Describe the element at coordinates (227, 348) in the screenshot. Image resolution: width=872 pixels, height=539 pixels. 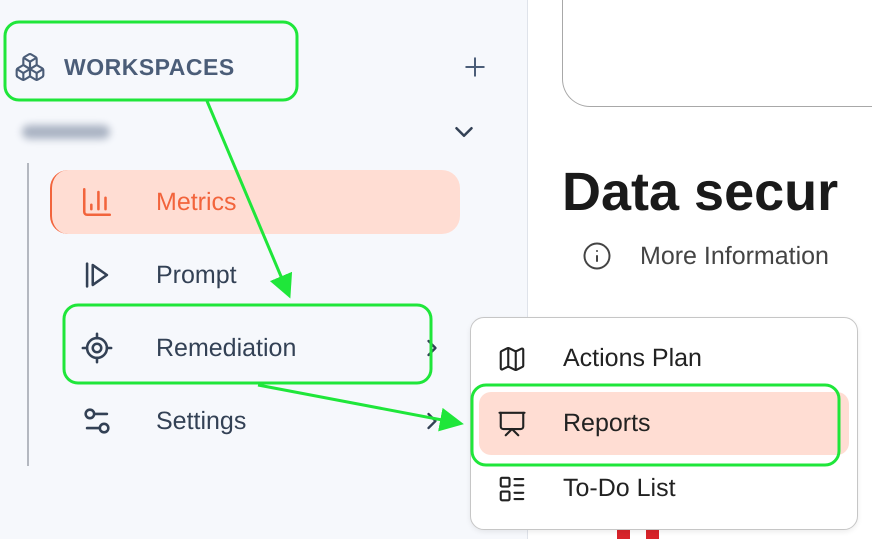
I see `nav-label: Remediation` at that location.